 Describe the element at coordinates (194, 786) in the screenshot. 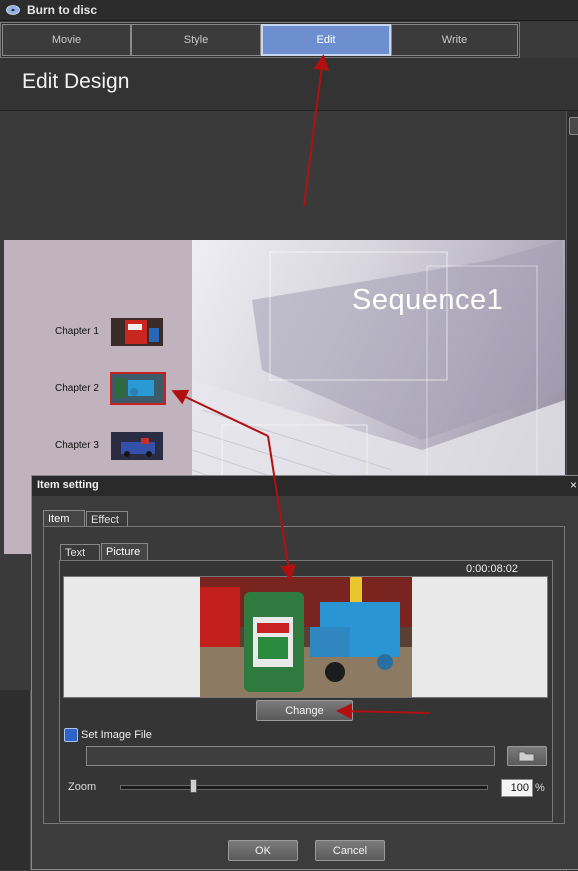

I see `zoom-slider-handle` at that location.